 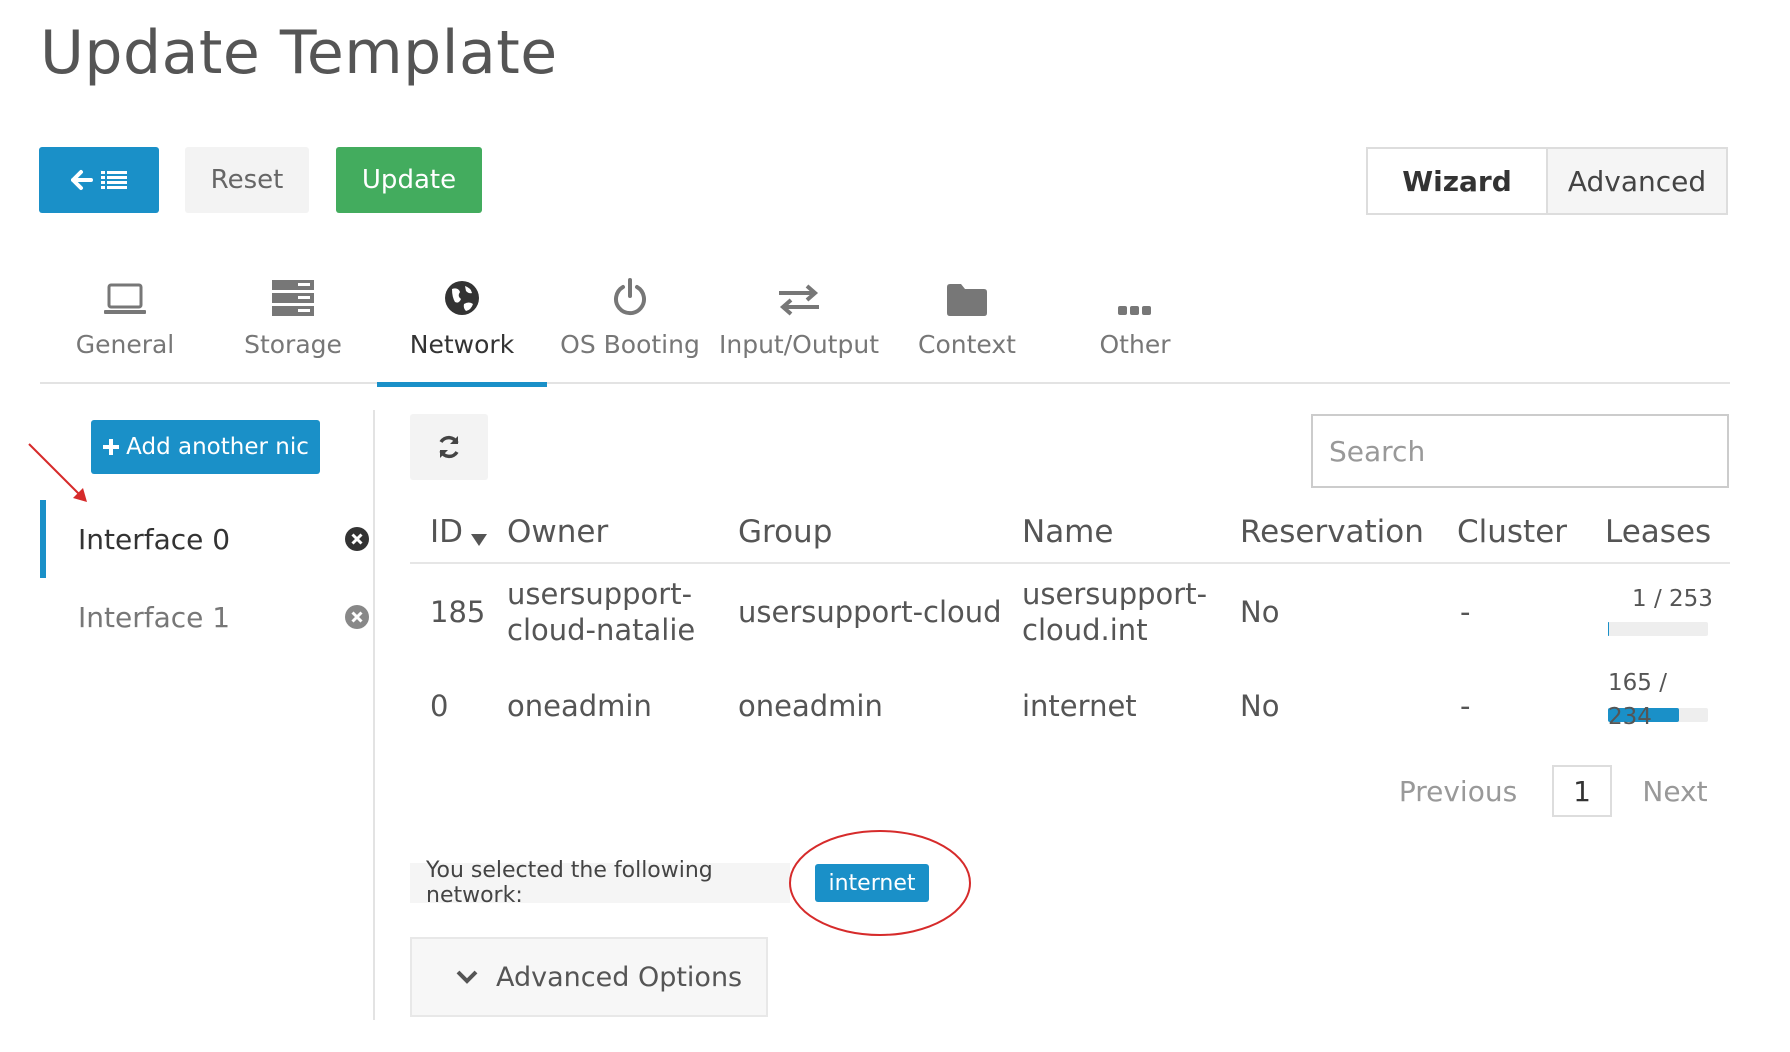 I want to click on nic-item-interface-0: Interface 0, so click(x=205, y=539).